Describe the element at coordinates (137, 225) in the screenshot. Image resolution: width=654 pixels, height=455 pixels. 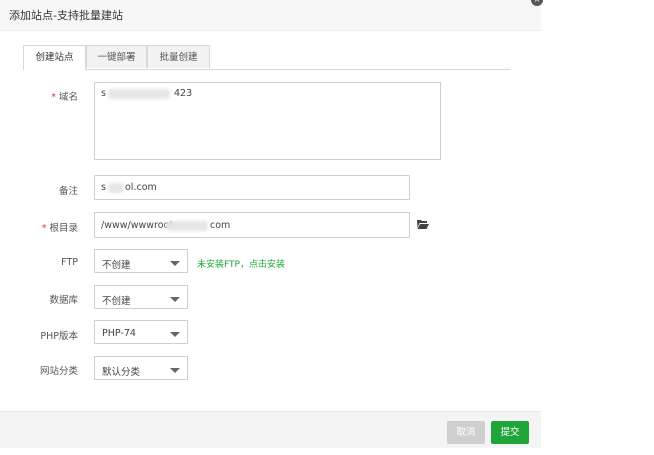
I see `root-value-start: /www/wwwroot` at that location.